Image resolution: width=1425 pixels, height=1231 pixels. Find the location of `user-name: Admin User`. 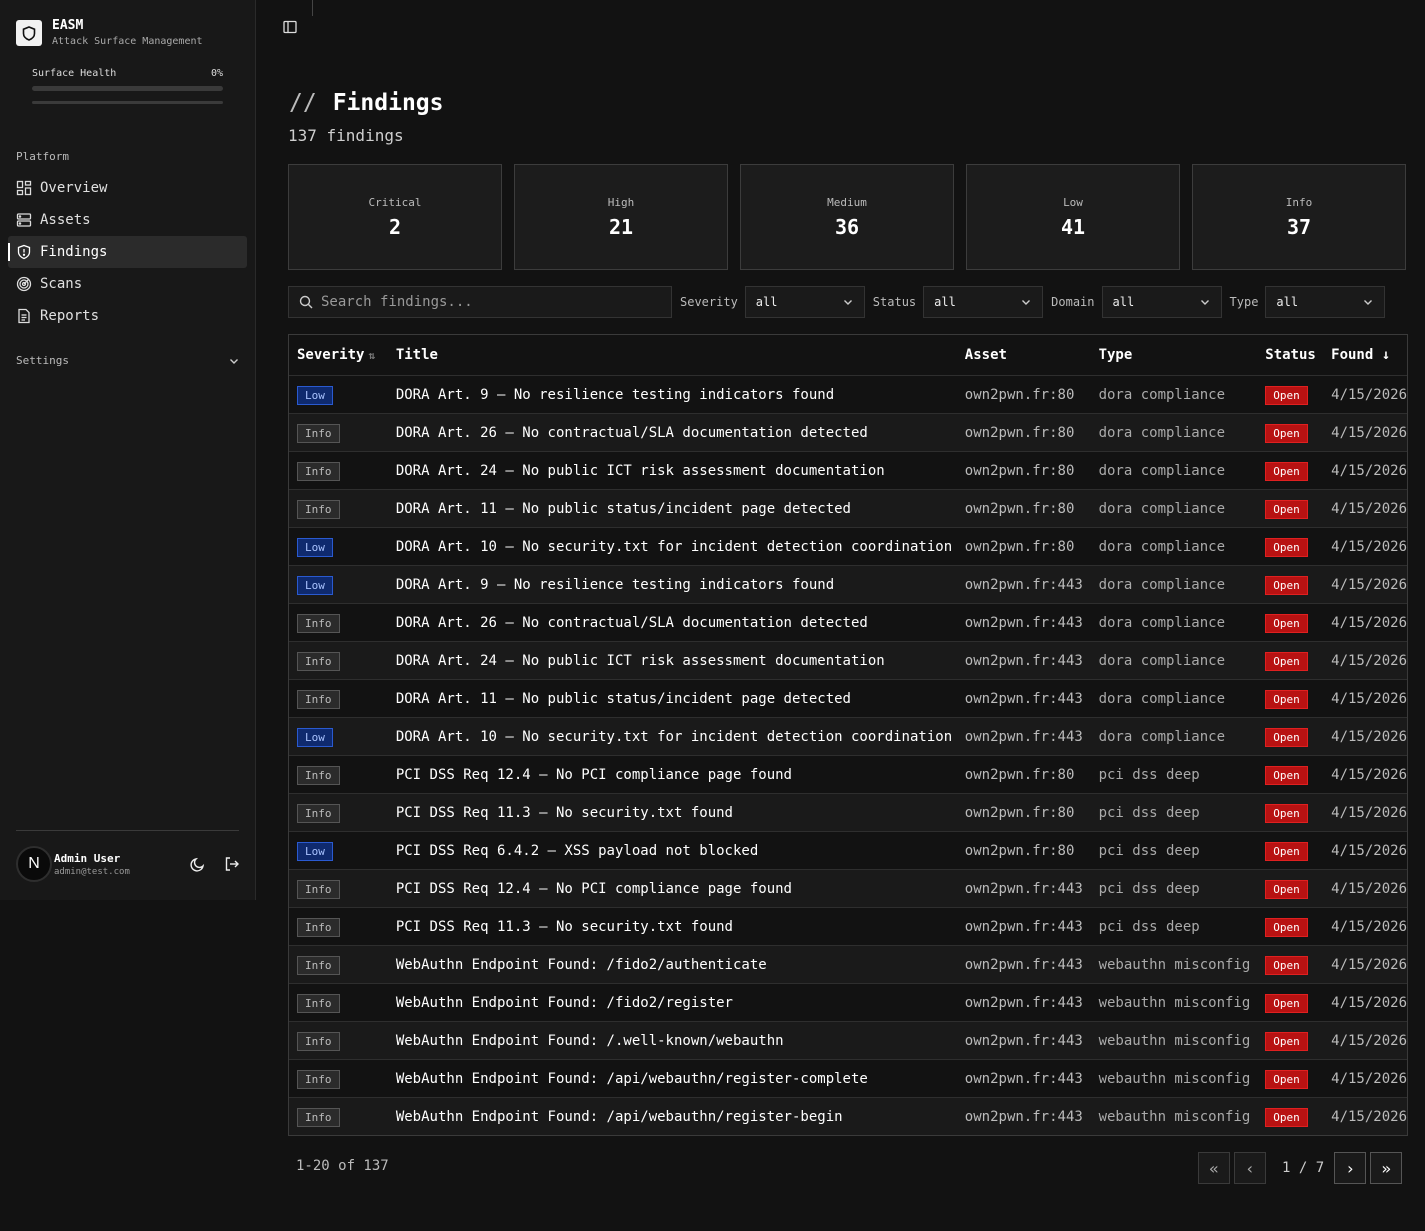

user-name: Admin User is located at coordinates (87, 858).